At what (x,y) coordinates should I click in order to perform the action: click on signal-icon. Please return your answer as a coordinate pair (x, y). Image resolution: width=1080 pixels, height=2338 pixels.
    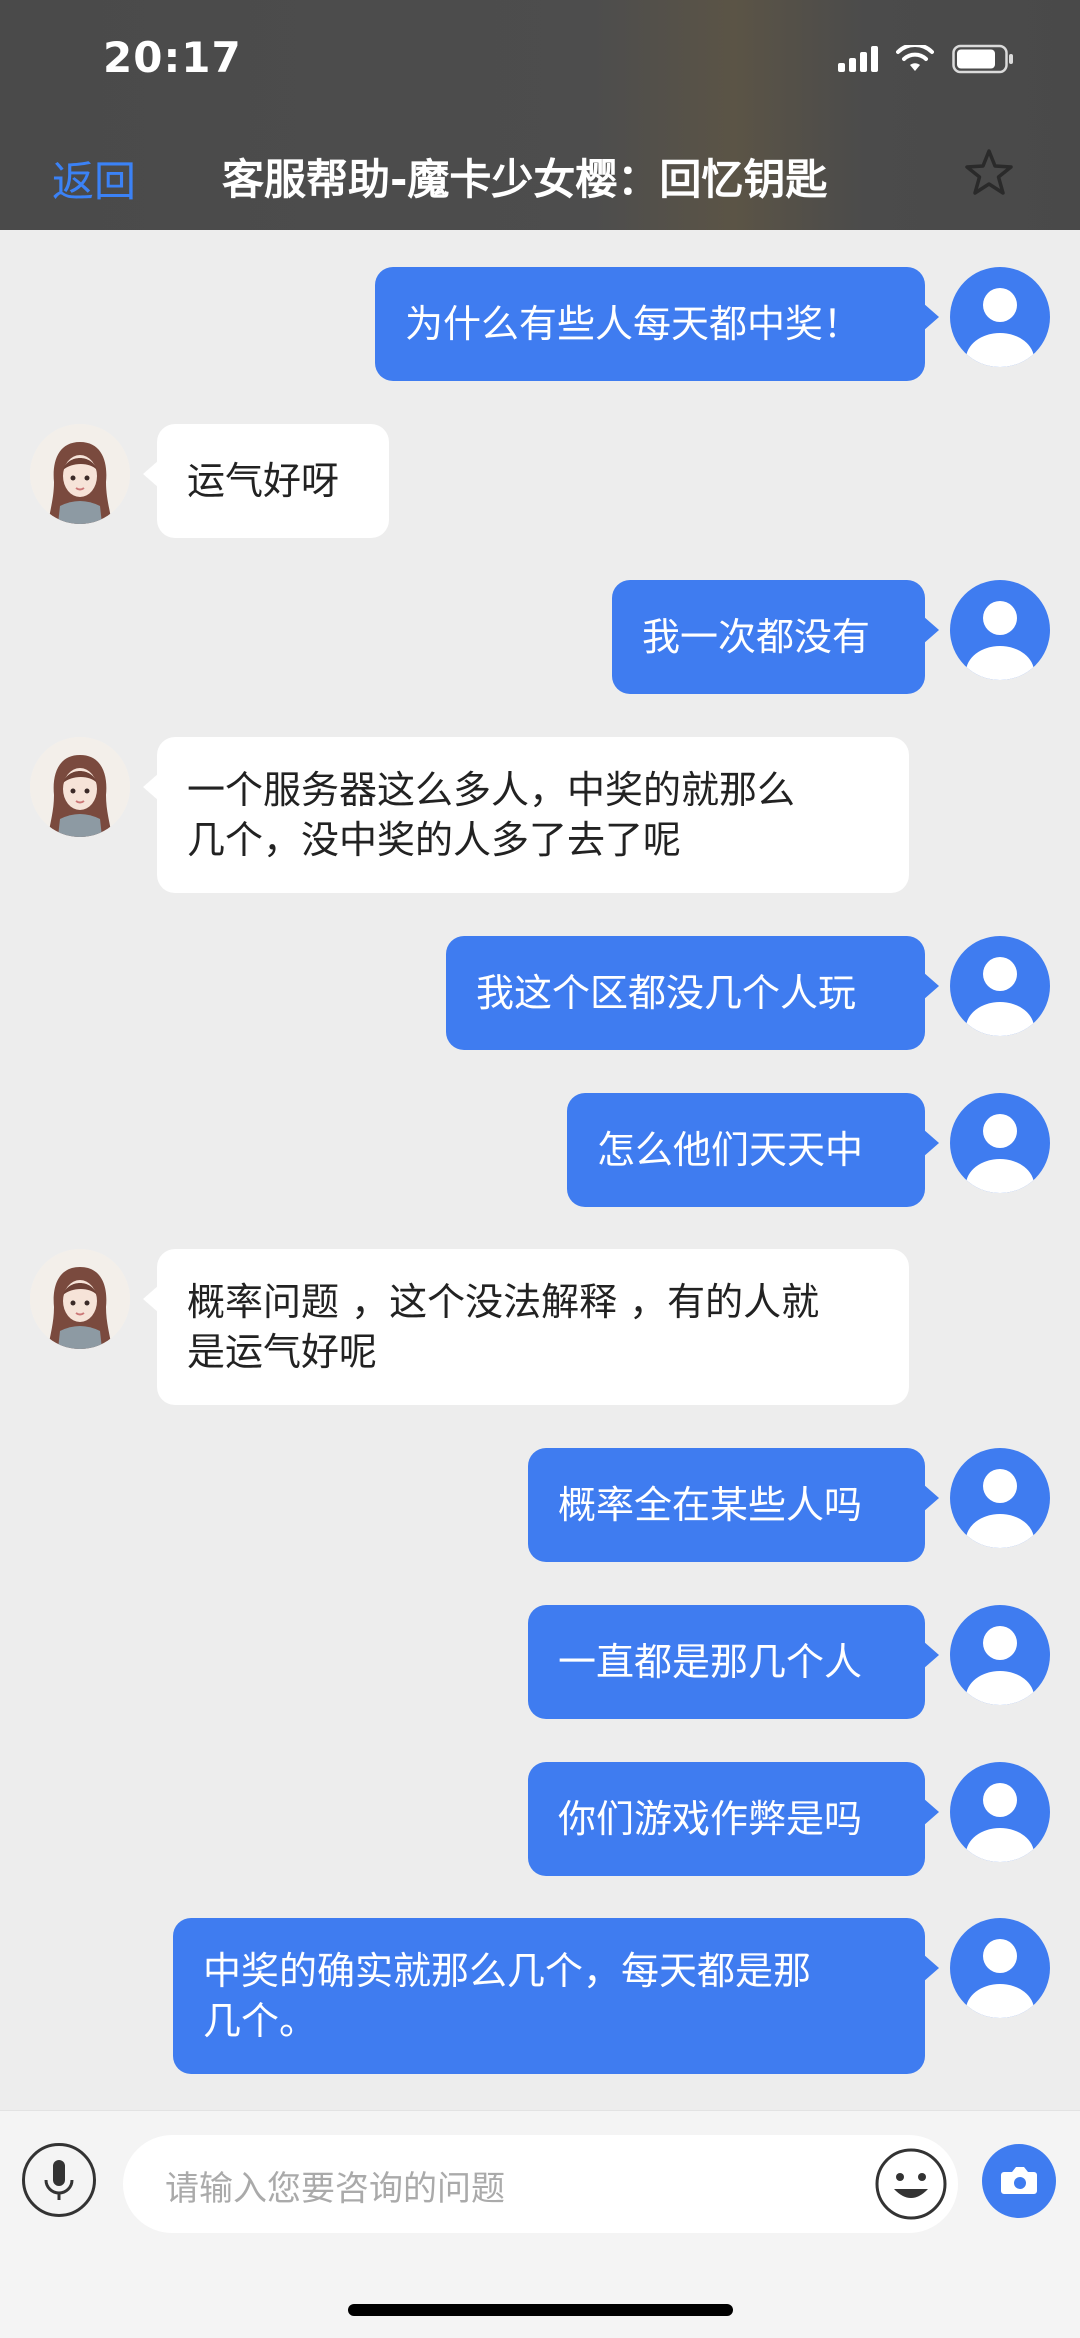
    Looking at the image, I should click on (858, 59).